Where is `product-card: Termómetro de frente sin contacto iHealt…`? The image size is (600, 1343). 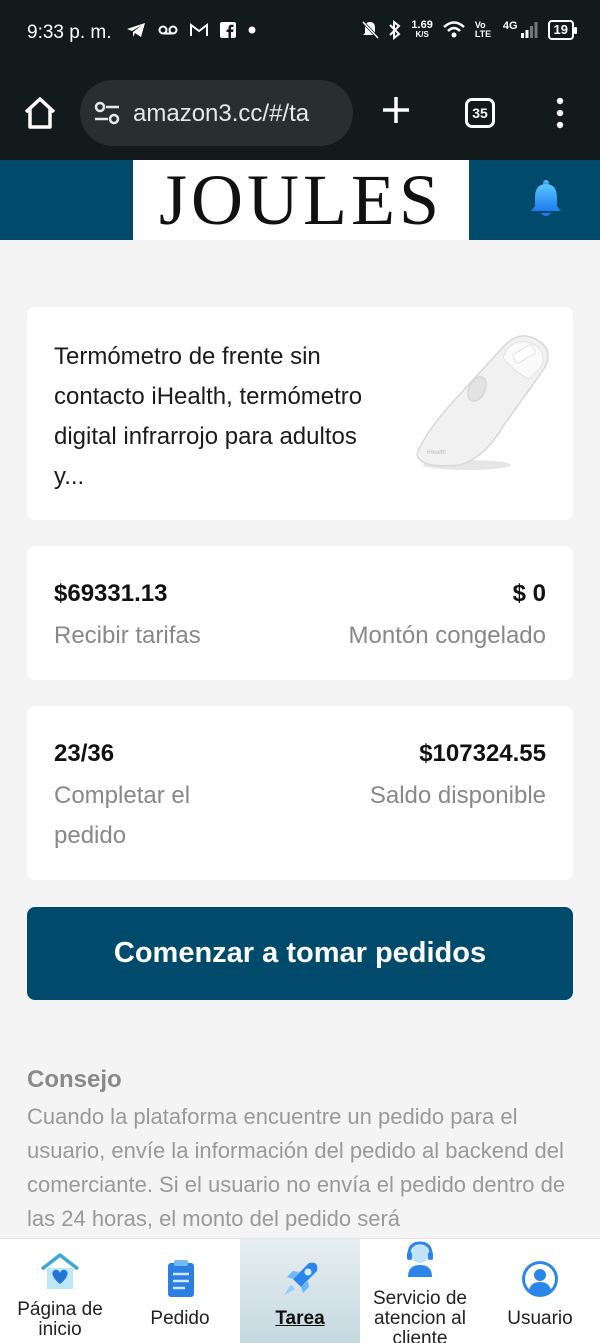 product-card: Termómetro de frente sin contacto iHealt… is located at coordinates (300, 413).